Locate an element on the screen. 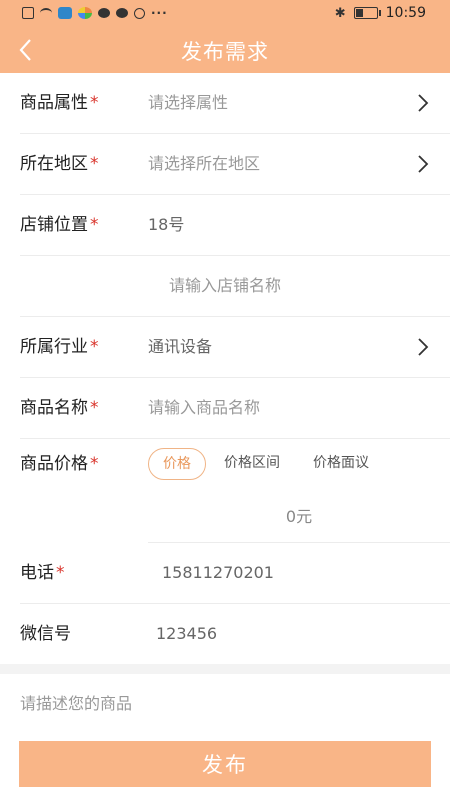 This screenshot has width=450, height=800. region-select: 请选择所在地区 is located at coordinates (204, 164).